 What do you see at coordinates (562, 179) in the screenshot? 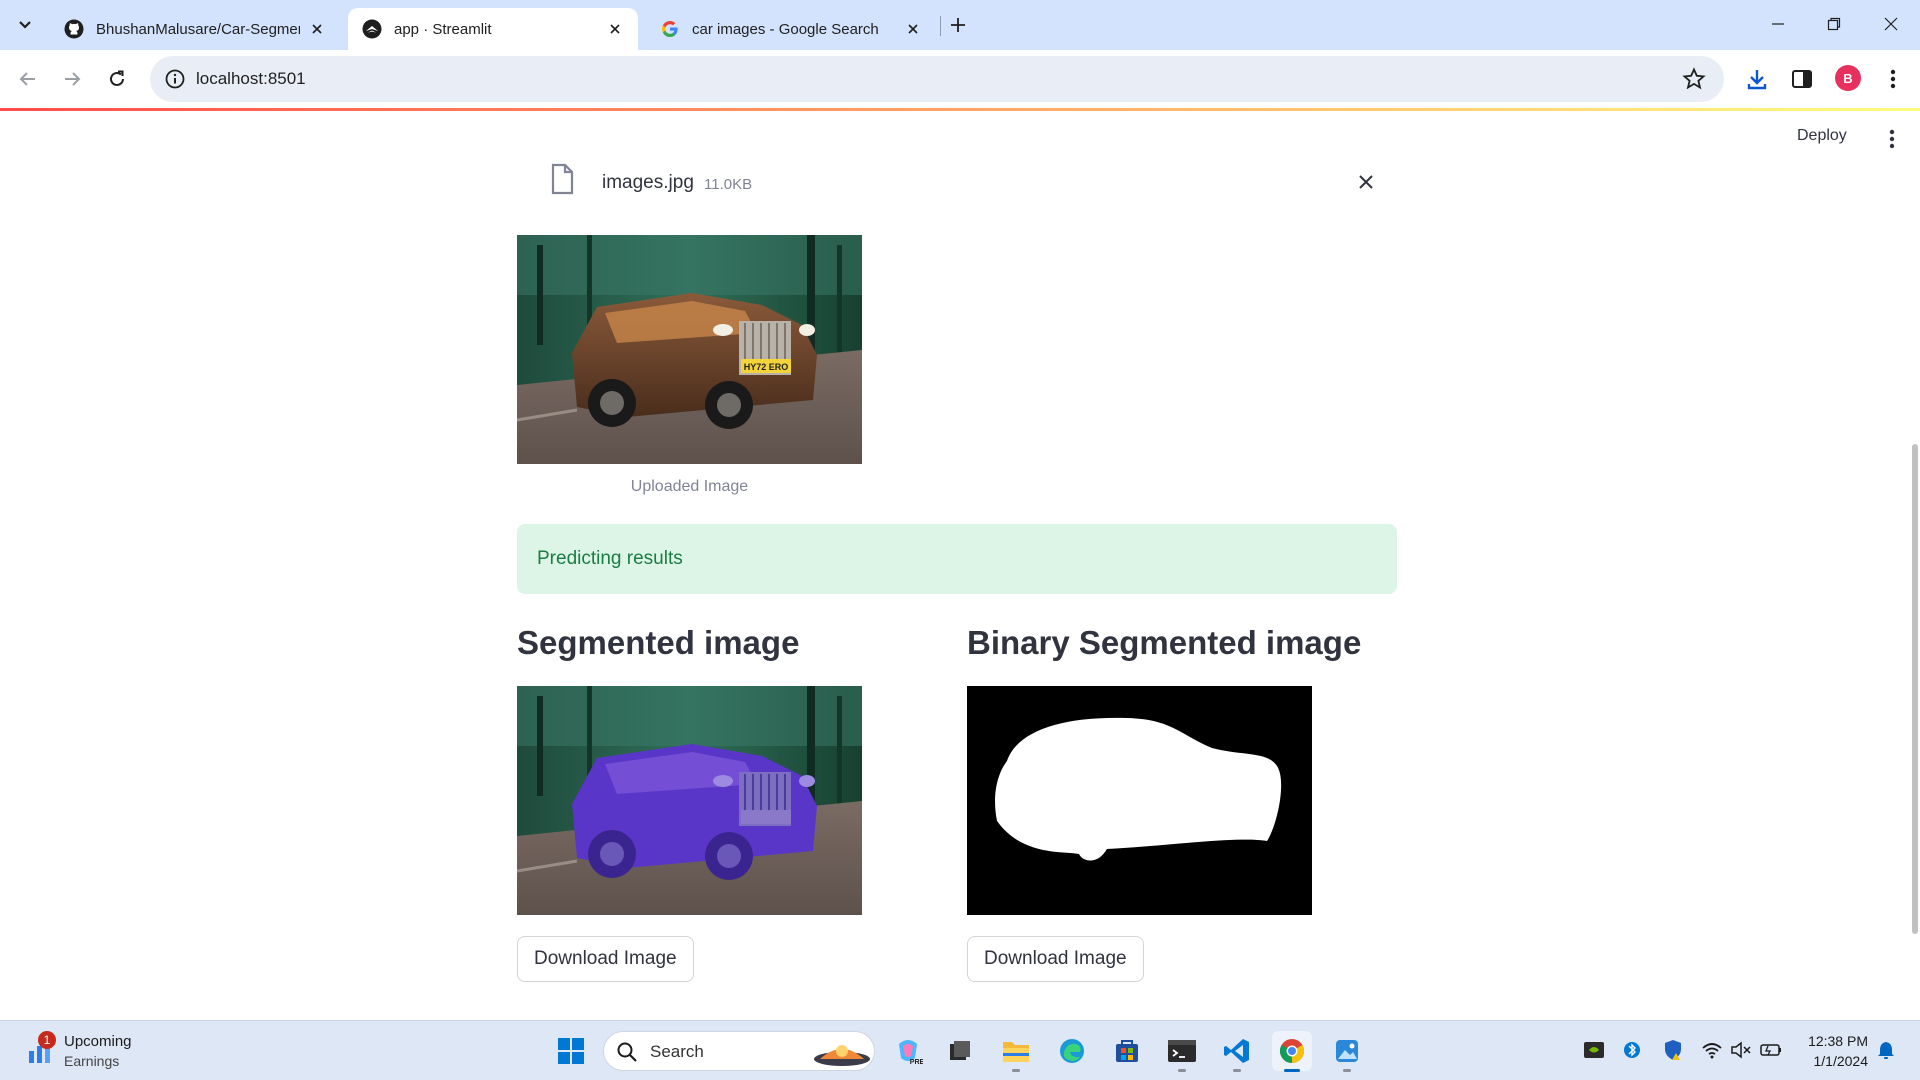
I see `file-icon` at bounding box center [562, 179].